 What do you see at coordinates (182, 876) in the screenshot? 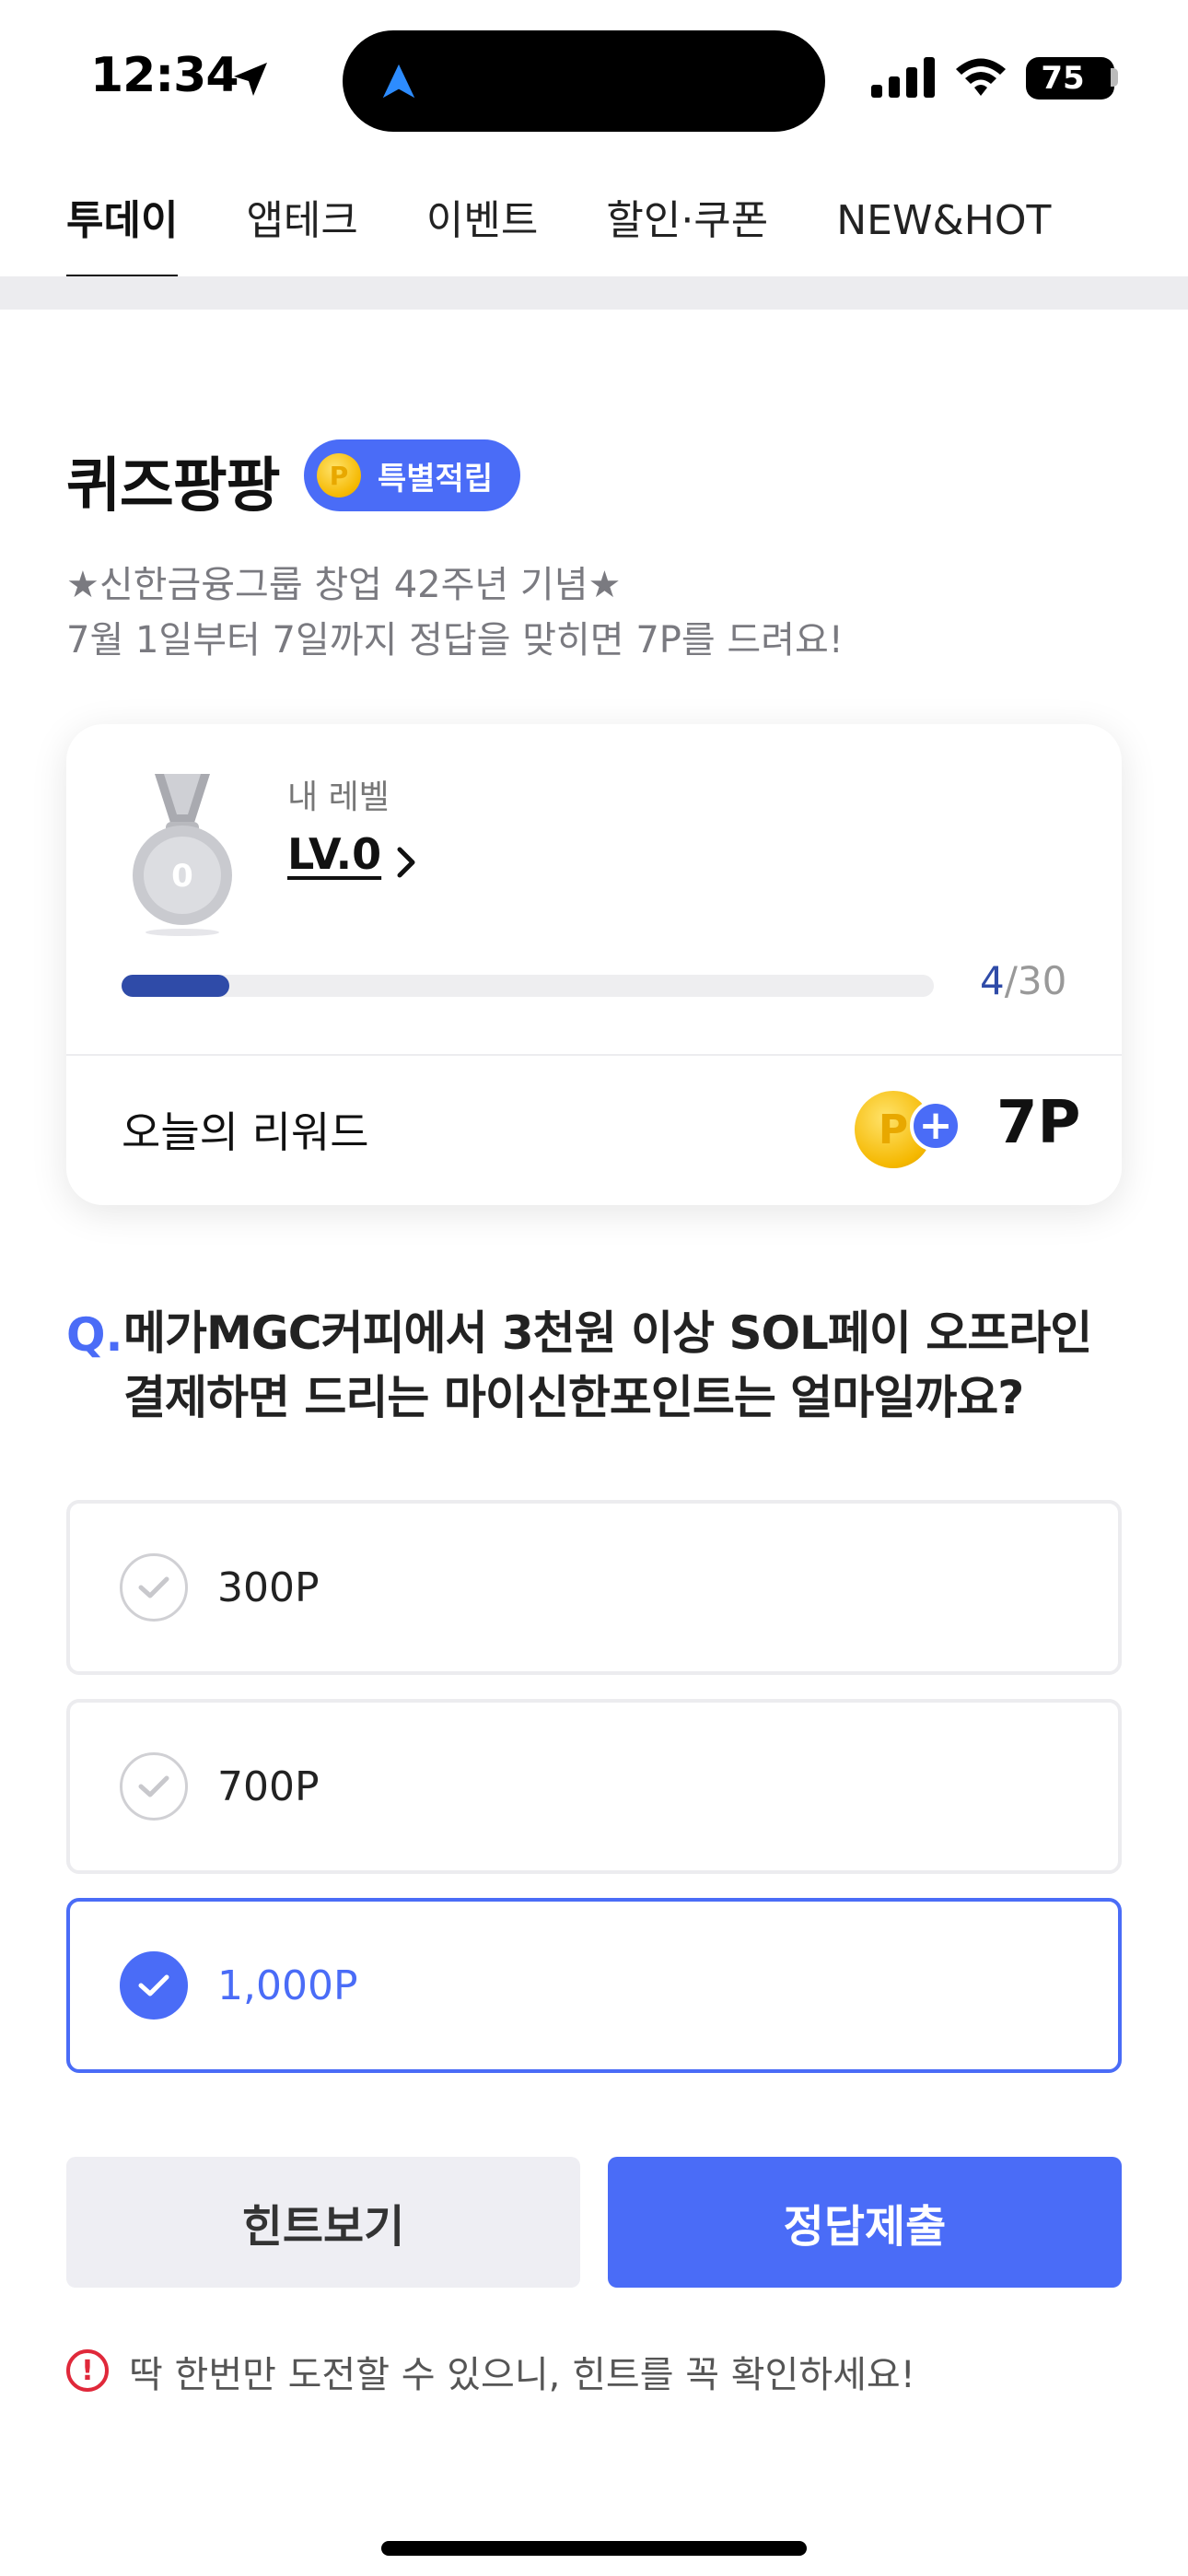
I see `medal-number: 0` at bounding box center [182, 876].